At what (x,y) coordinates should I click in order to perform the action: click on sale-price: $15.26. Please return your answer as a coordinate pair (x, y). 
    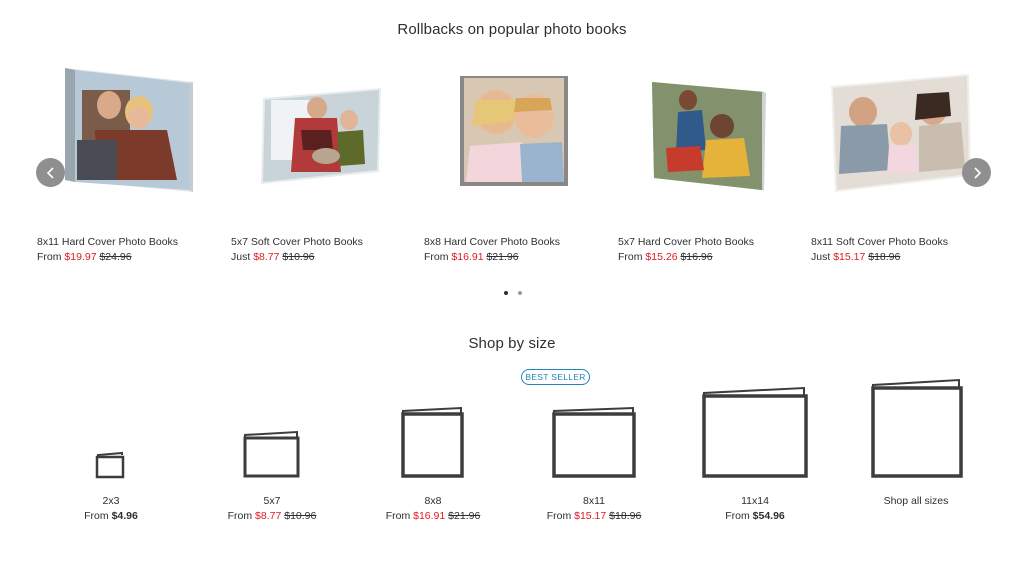
    Looking at the image, I should click on (661, 257).